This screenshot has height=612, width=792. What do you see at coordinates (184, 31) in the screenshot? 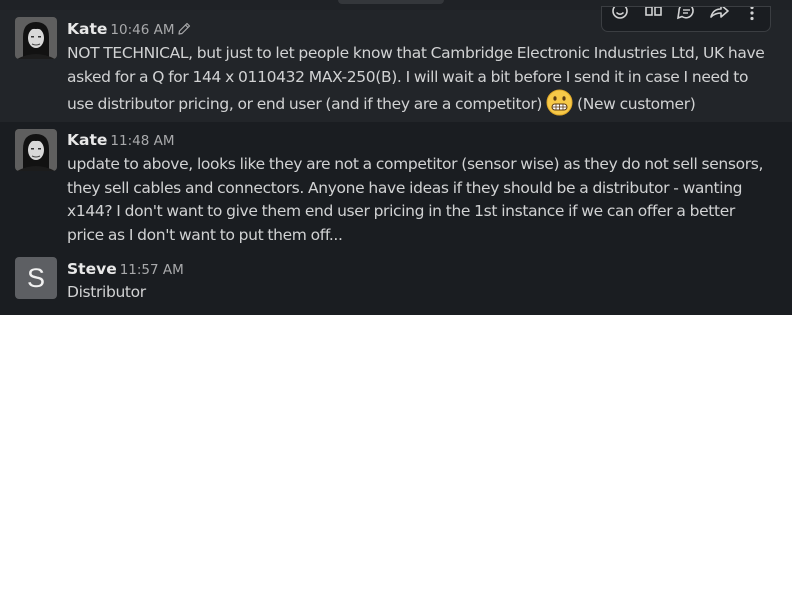
I see `pencil-icon` at bounding box center [184, 31].